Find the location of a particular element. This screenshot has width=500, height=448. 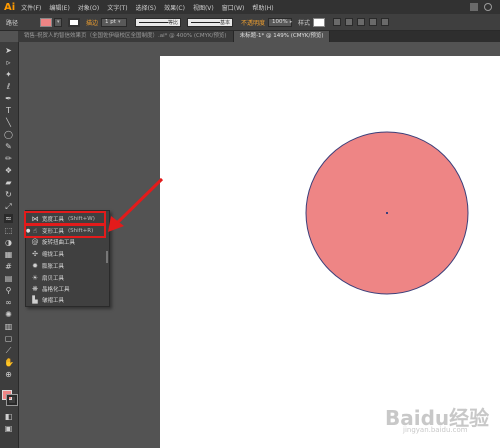

flyout-item-label: 变形工具 is located at coordinates (53, 231).